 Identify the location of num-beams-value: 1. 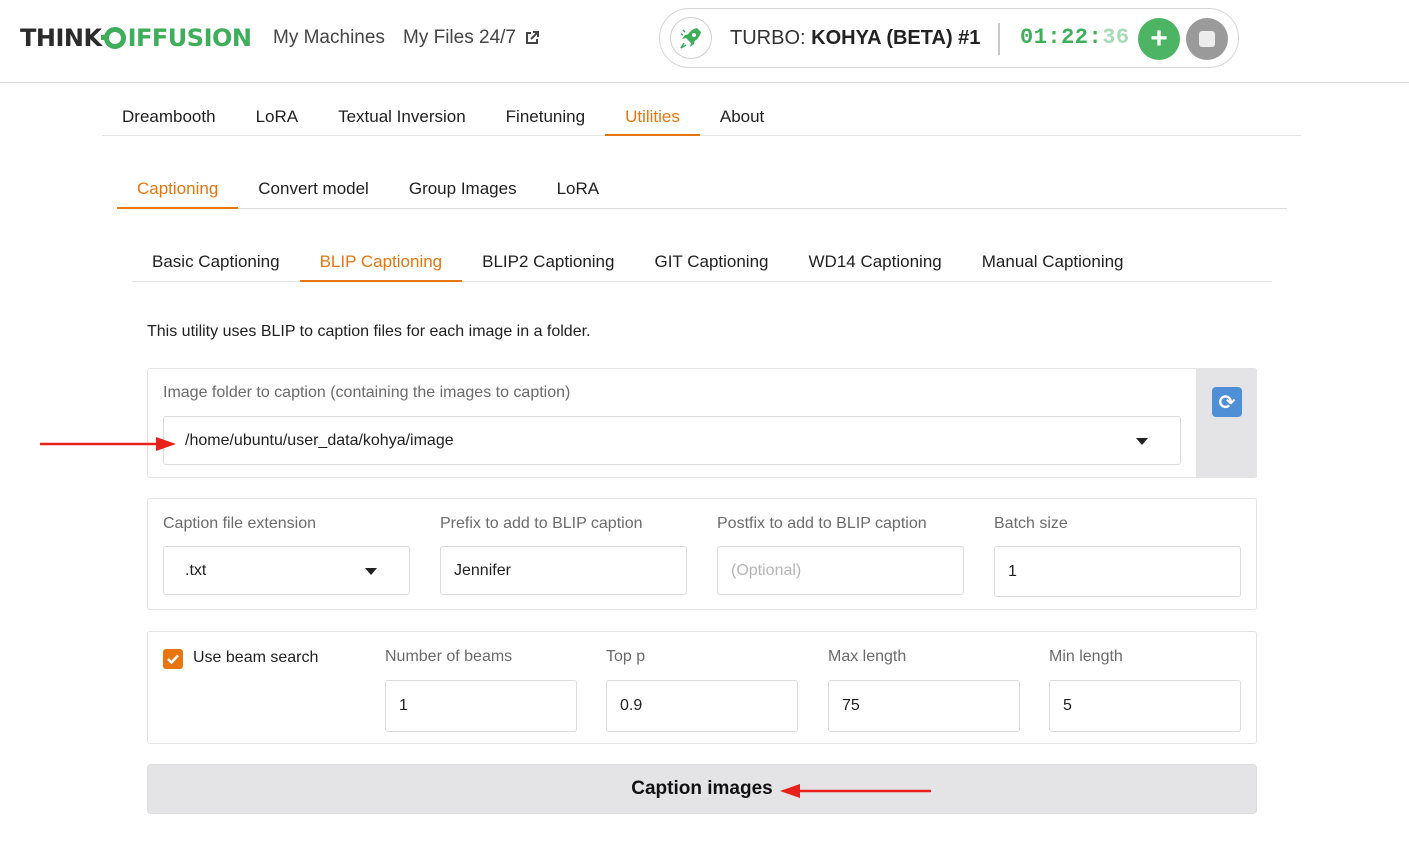
(403, 705).